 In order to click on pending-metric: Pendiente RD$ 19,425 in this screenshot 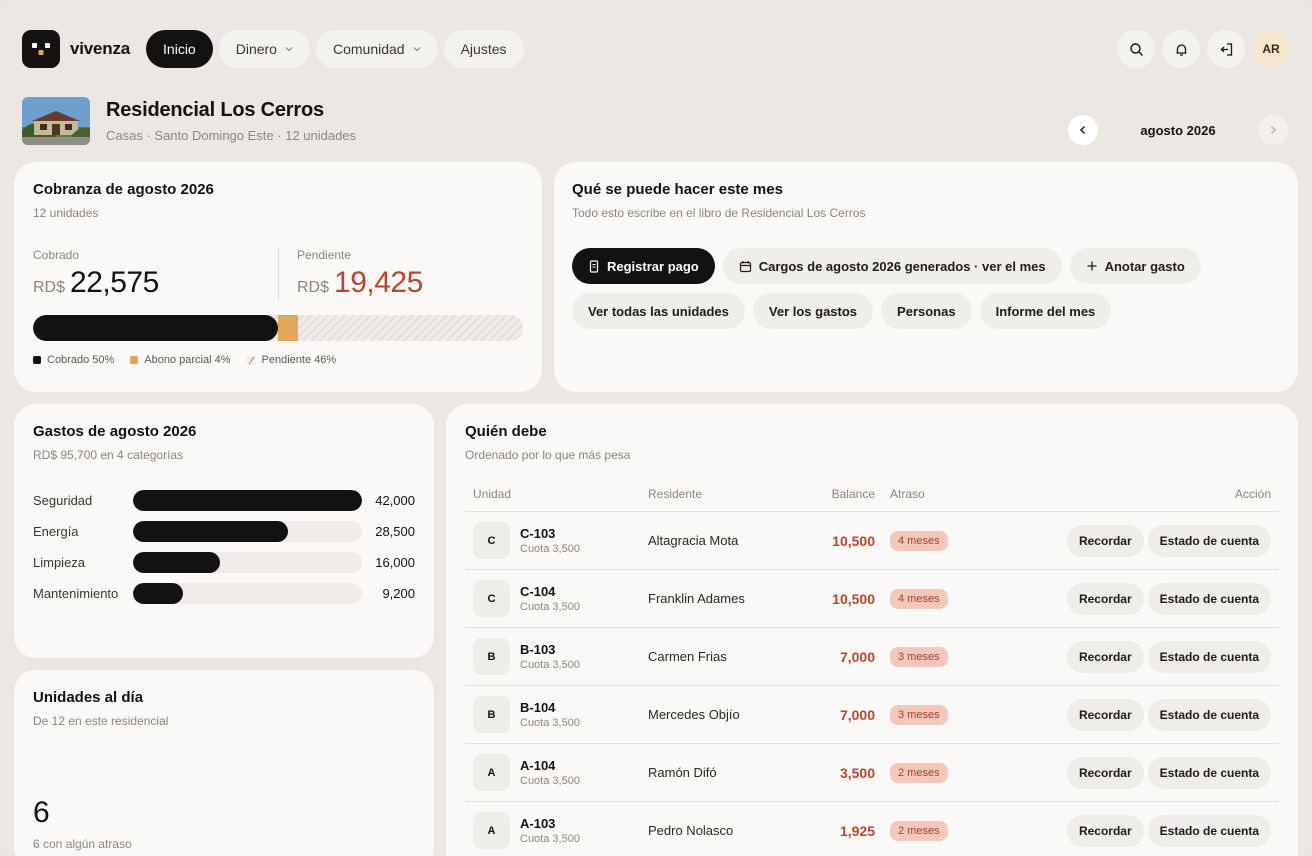, I will do `click(400, 274)`.